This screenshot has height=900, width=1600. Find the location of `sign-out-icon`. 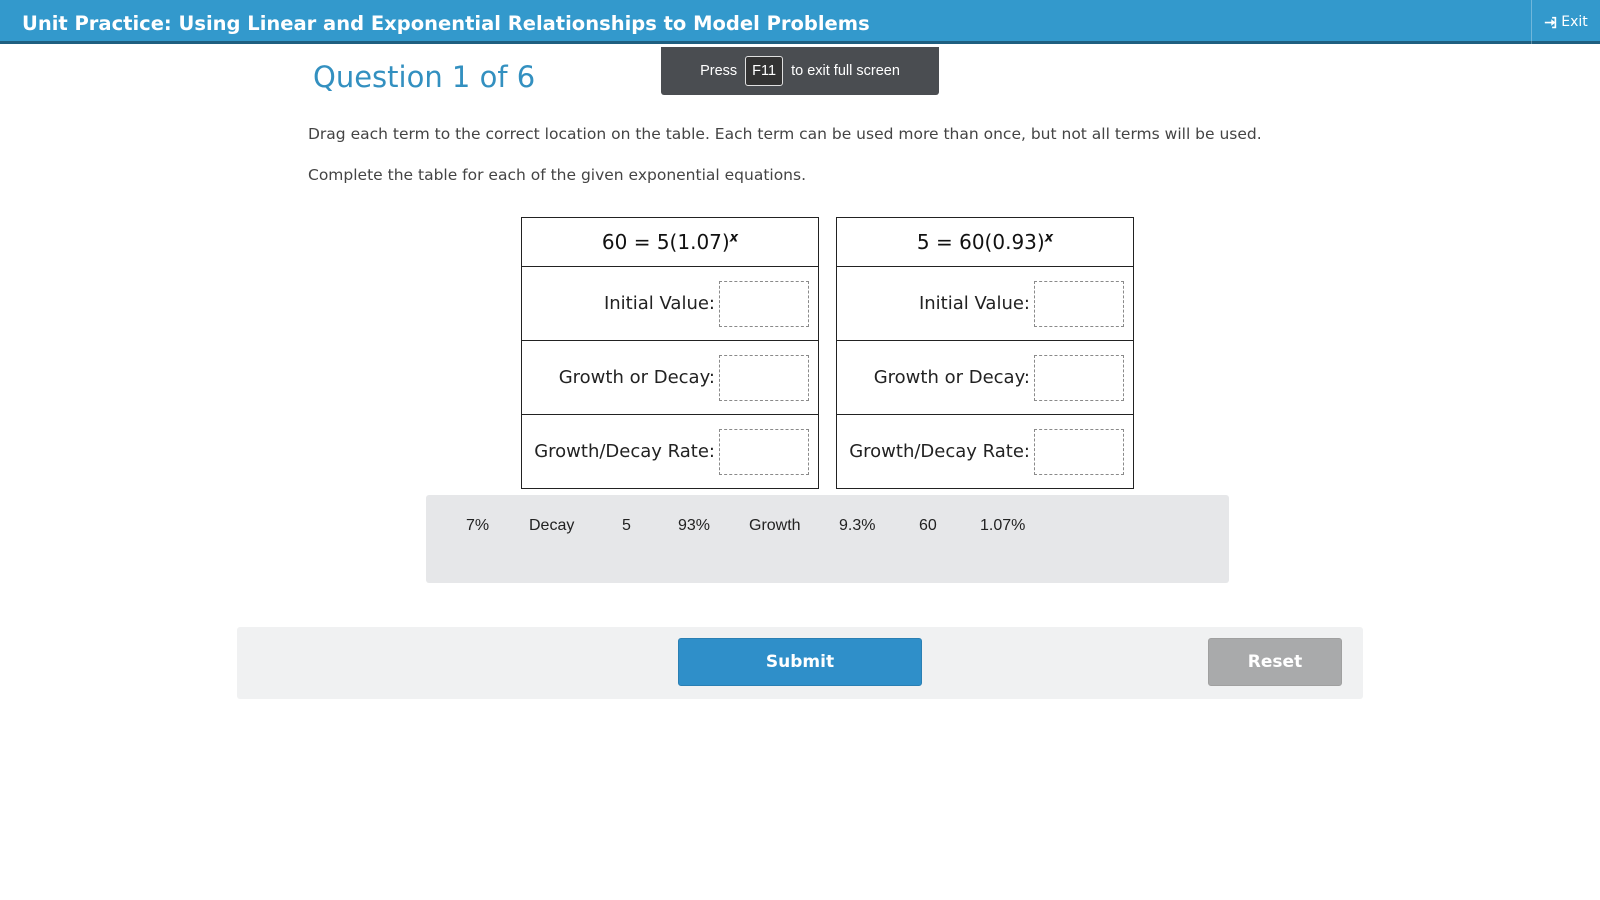

sign-out-icon is located at coordinates (1551, 22).